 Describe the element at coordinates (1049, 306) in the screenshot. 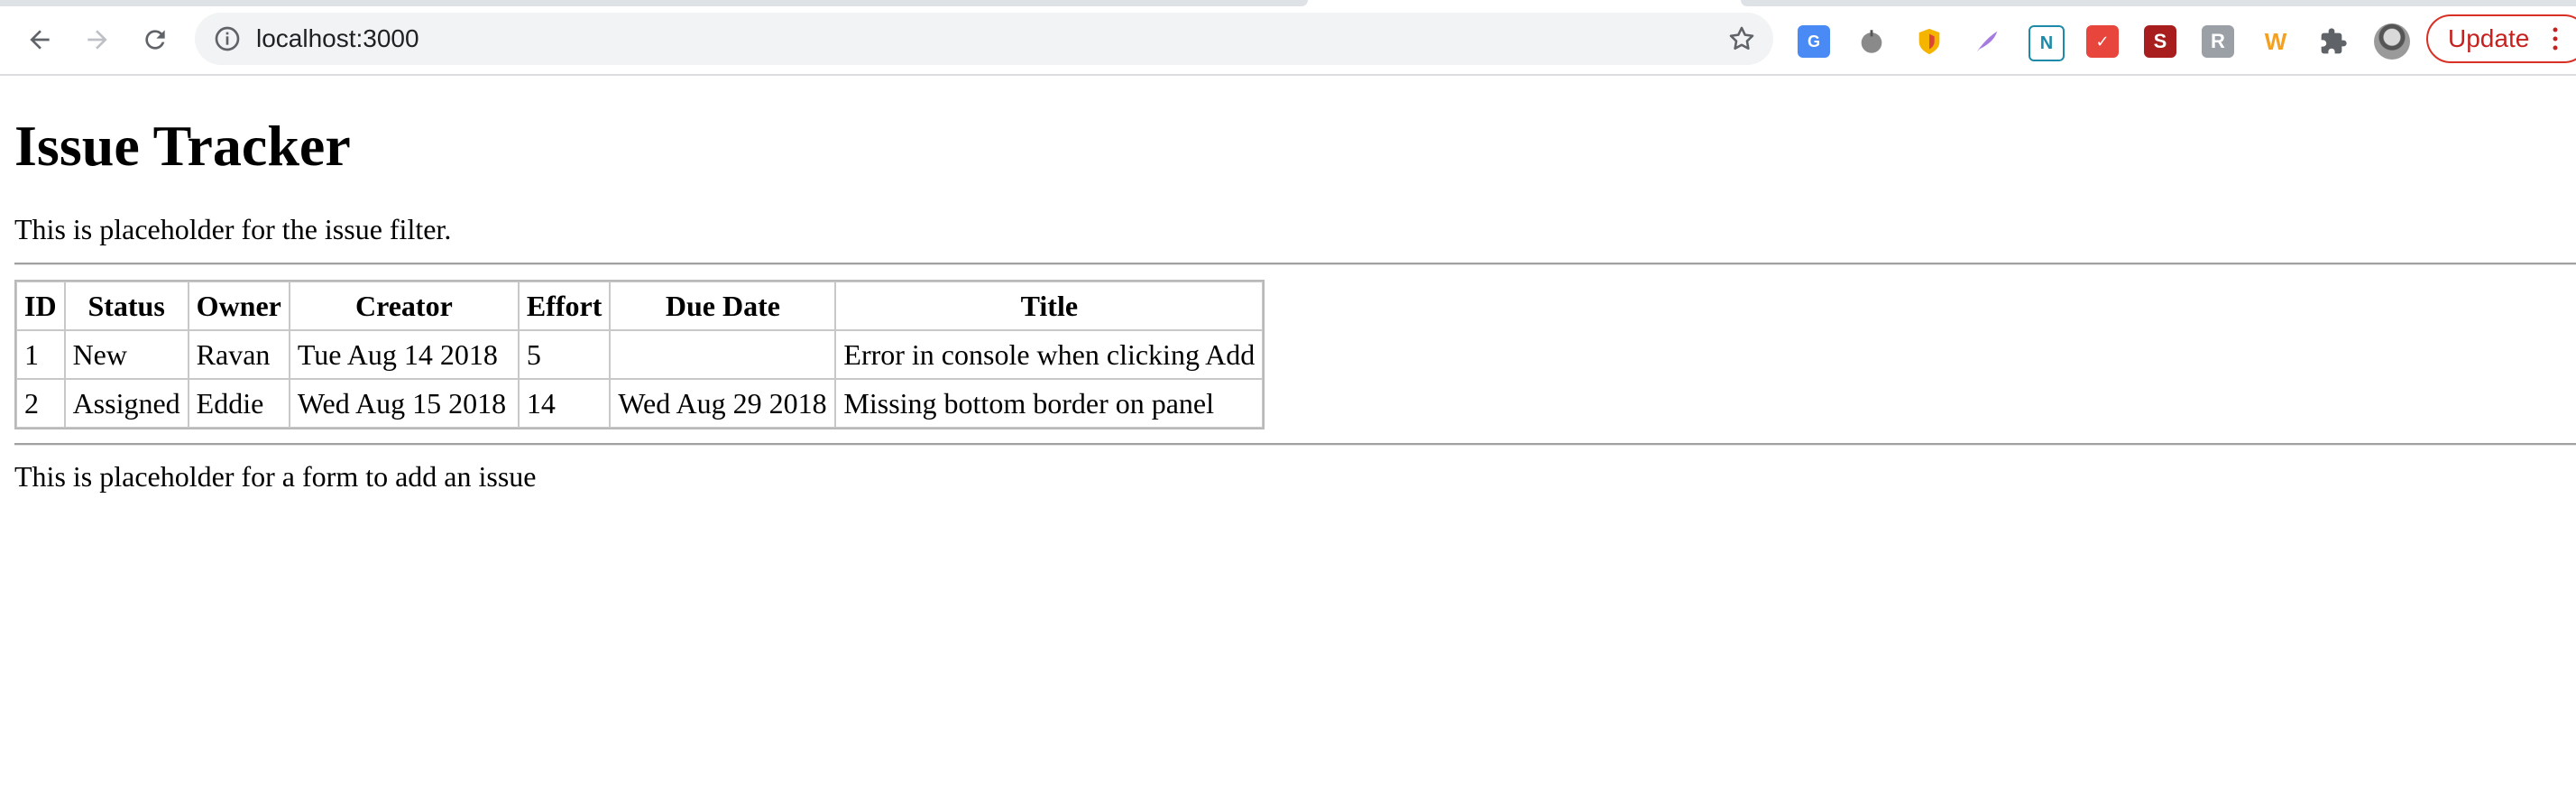

I see `header-title: Title` at that location.